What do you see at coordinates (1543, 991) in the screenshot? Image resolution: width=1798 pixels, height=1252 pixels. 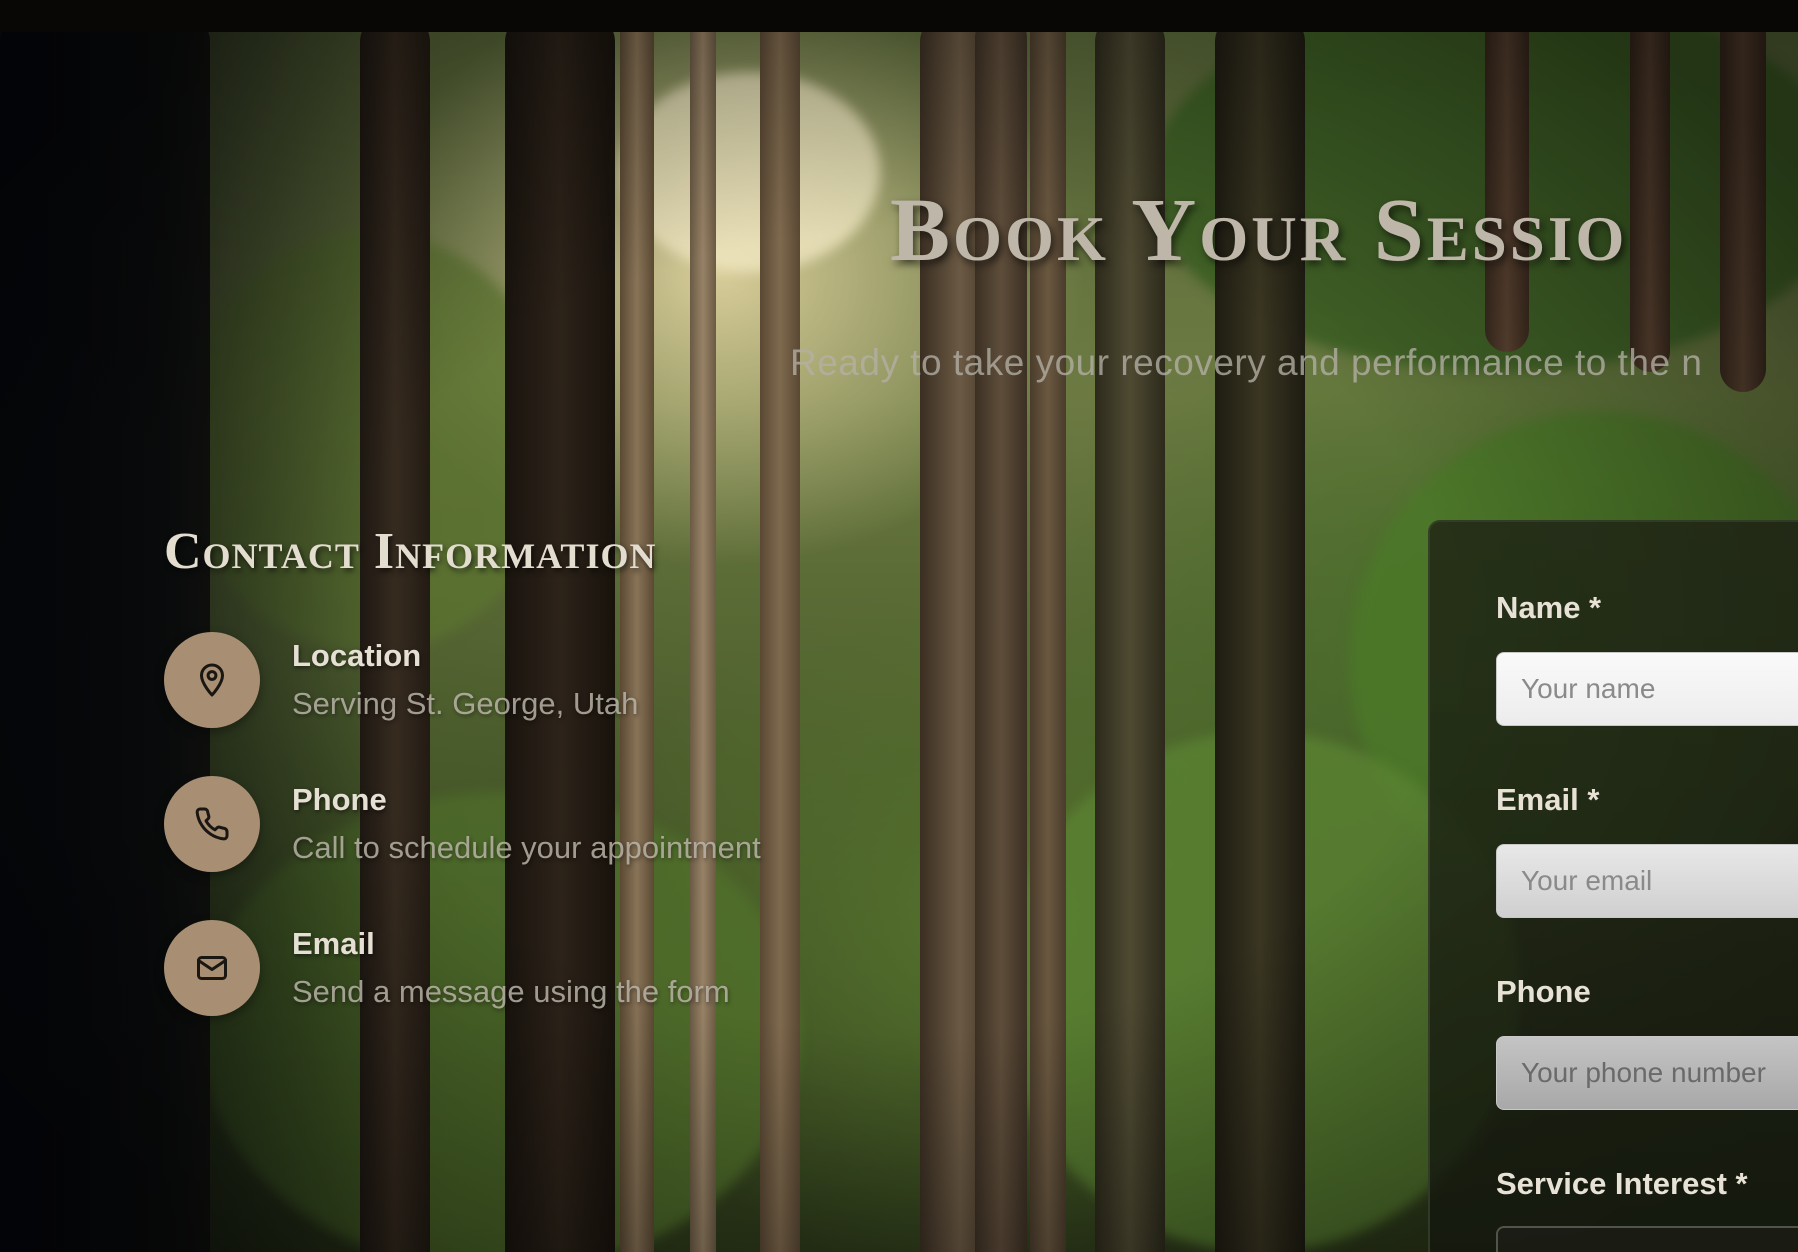 I see `phone-label: Phone` at bounding box center [1543, 991].